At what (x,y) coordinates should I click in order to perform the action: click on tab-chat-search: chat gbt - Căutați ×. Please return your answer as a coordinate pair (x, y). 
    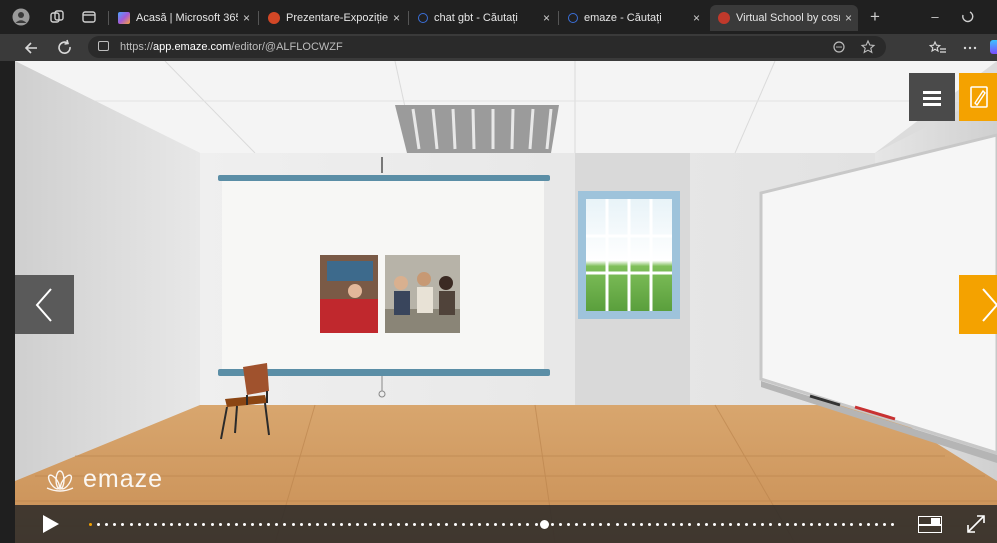
    Looking at the image, I should click on (483, 18).